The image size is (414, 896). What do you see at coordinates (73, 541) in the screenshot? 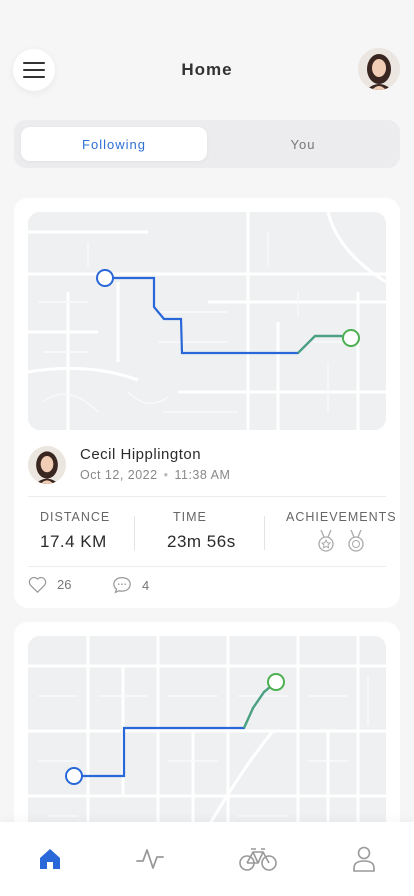
I see `stat-value: 17.4 KM` at bounding box center [73, 541].